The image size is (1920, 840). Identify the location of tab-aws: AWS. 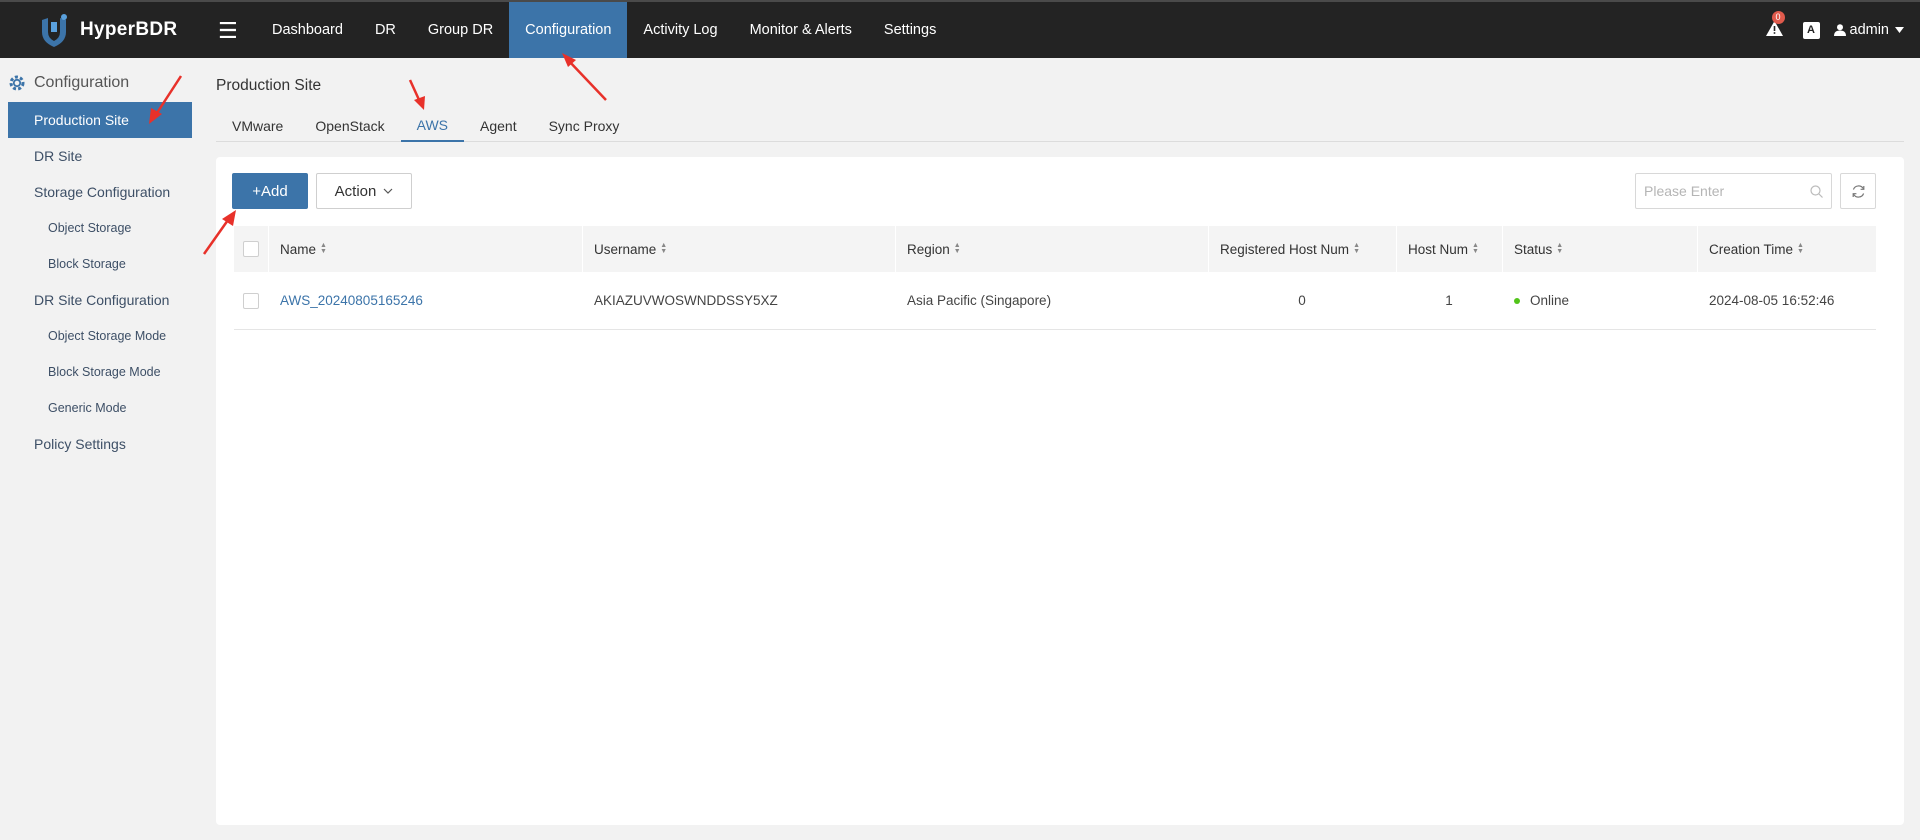
(432, 126).